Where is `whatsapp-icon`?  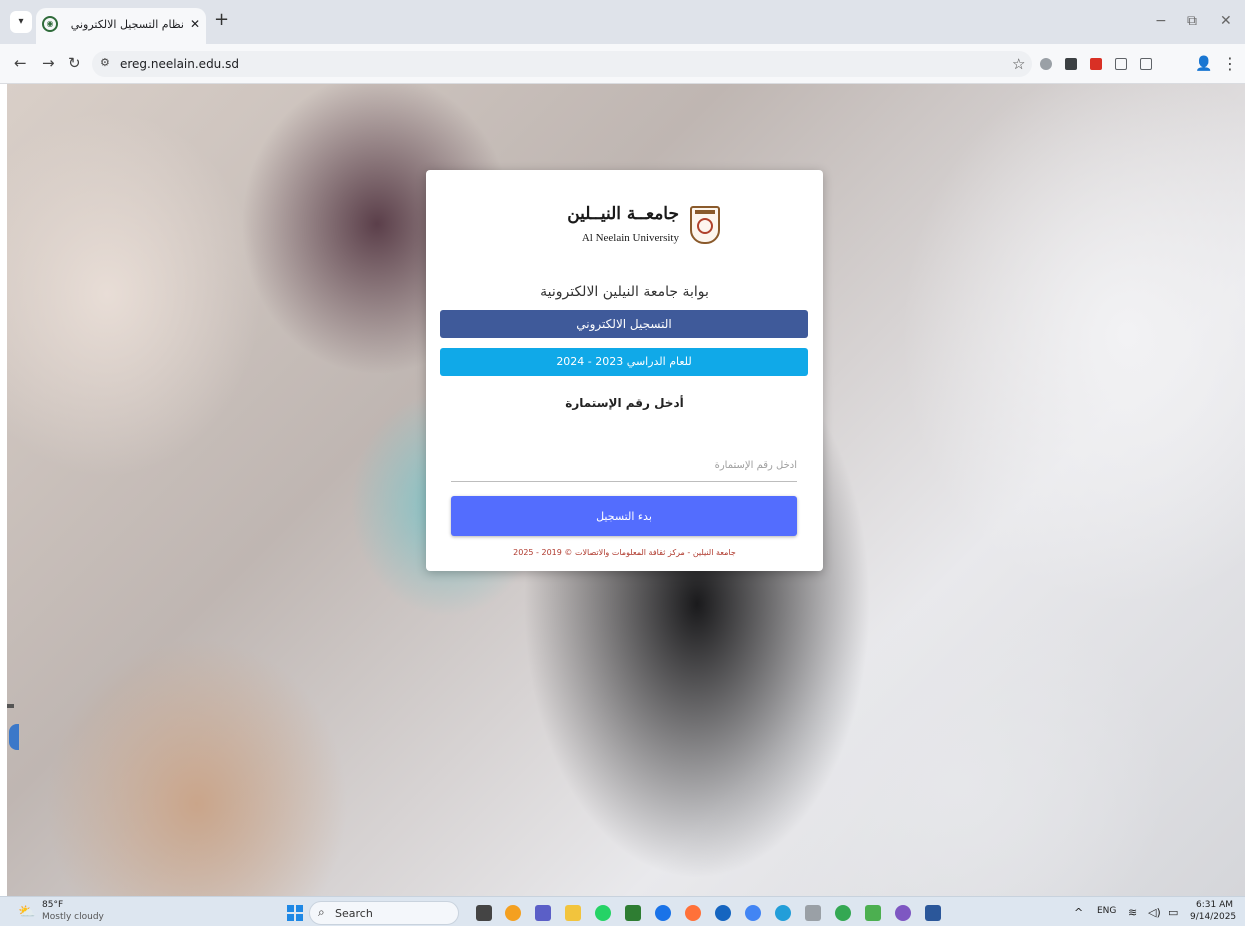 whatsapp-icon is located at coordinates (603, 913).